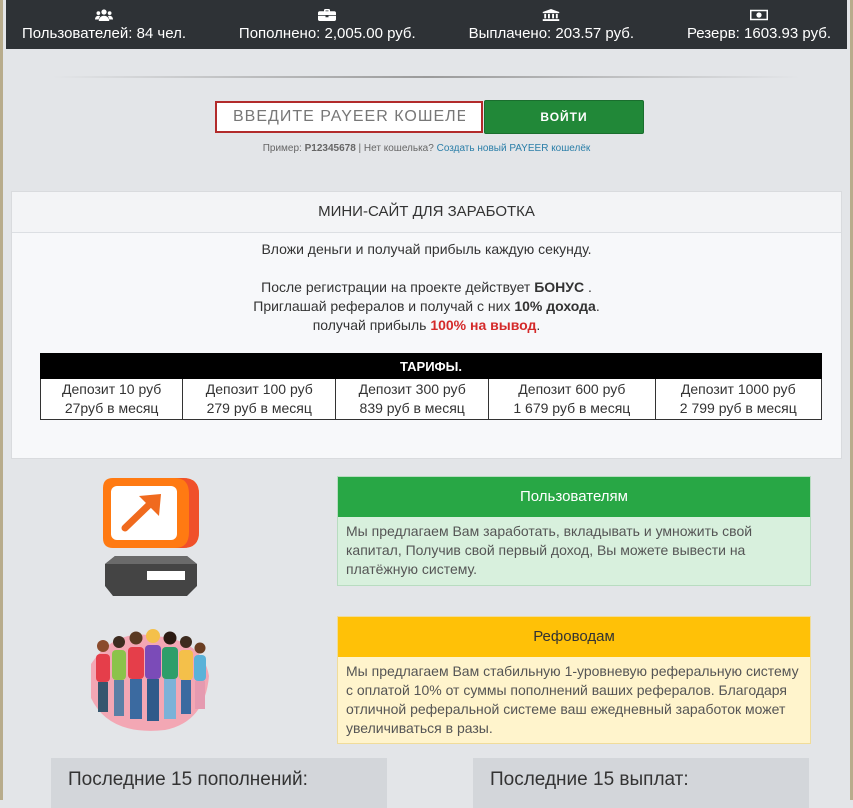 This screenshot has height=808, width=853. I want to click on briefcase-icon, so click(327, 14).